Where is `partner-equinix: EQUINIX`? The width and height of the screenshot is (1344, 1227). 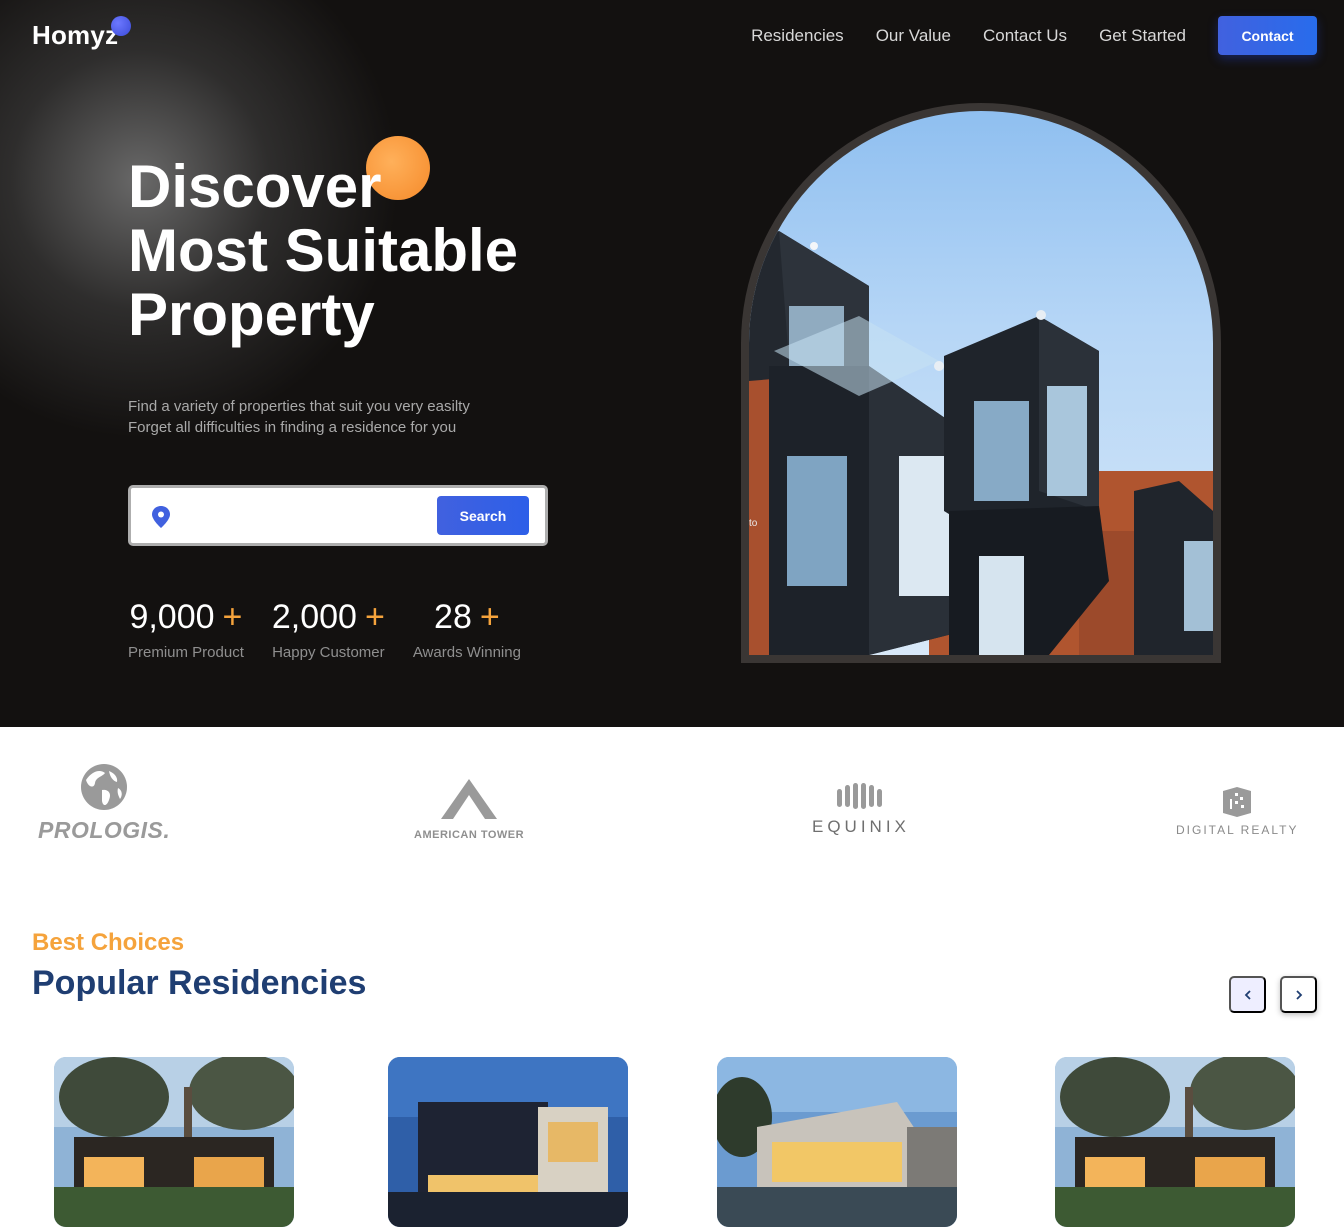
partner-equinix: EQUINIX is located at coordinates (861, 810).